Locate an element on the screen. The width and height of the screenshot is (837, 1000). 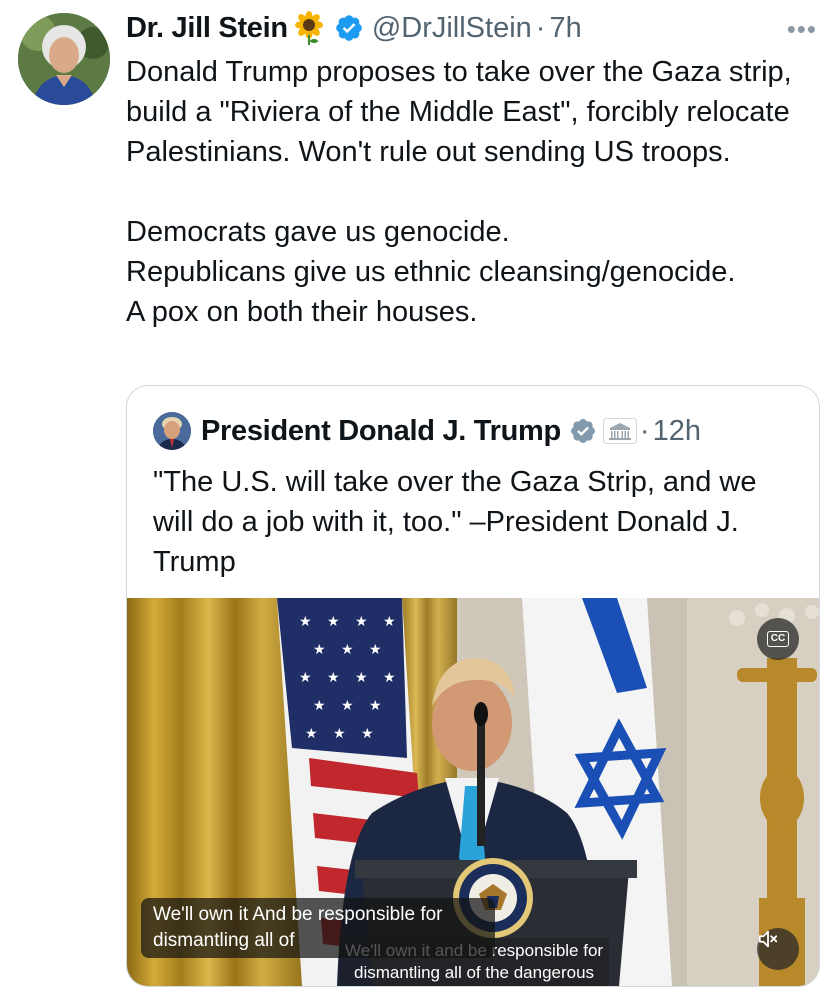
sunflower-icon is located at coordinates (309, 28).